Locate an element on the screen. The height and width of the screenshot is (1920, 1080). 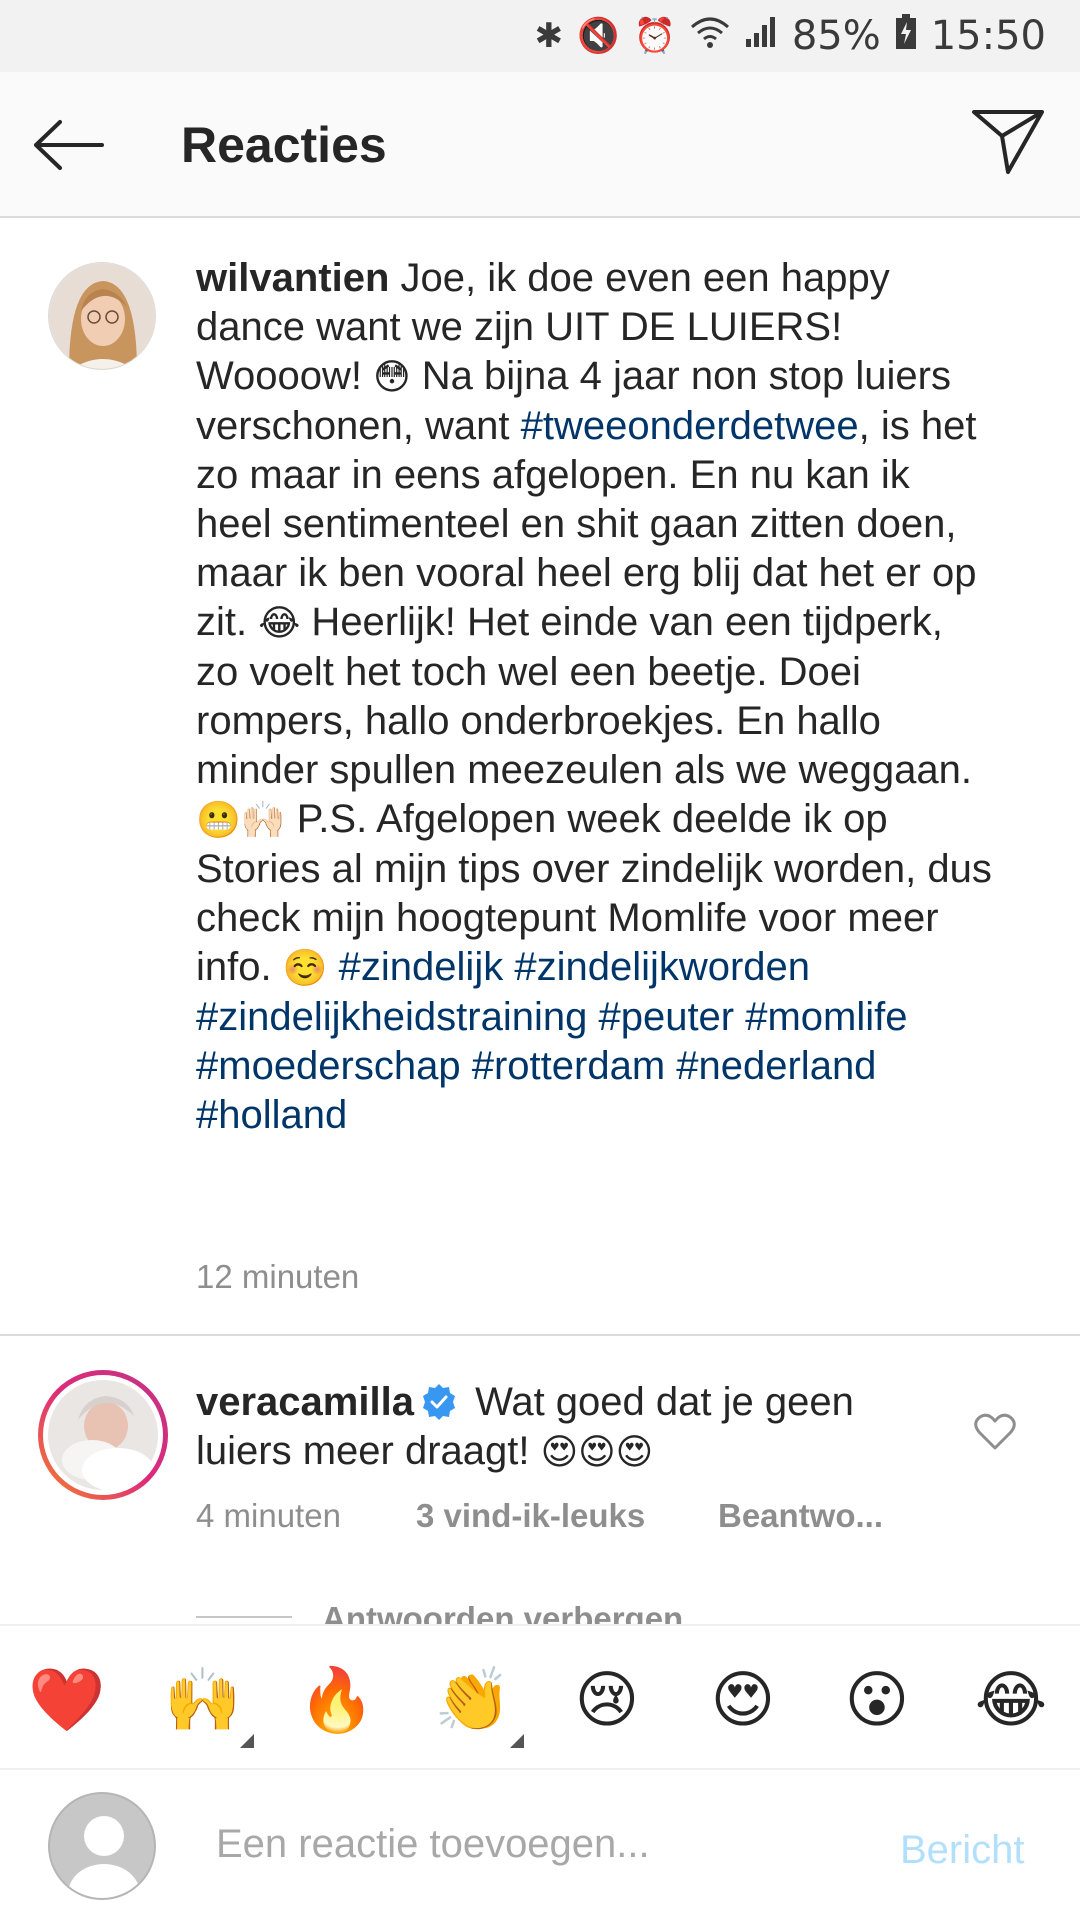
bluetooth-icon: ✱ is located at coordinates (549, 36).